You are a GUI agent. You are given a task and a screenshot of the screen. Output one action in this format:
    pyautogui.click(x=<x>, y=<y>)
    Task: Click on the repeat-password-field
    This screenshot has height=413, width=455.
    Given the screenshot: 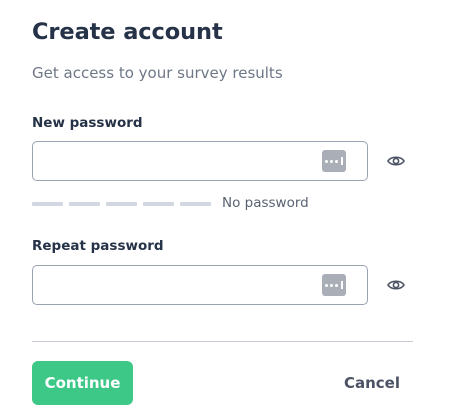 What is the action you would take?
    pyautogui.click(x=200, y=285)
    